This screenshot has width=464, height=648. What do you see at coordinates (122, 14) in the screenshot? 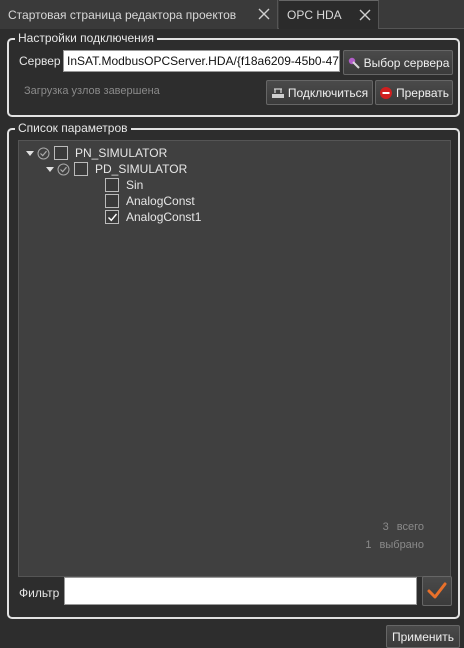
I see `tab-start-page-label: Стартовая страница редактора проектов` at bounding box center [122, 14].